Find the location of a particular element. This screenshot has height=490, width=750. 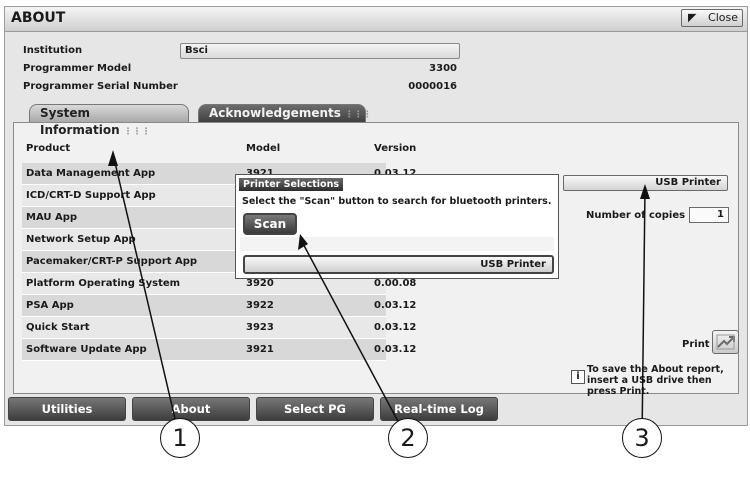

callout-1: 1 is located at coordinates (180, 438).